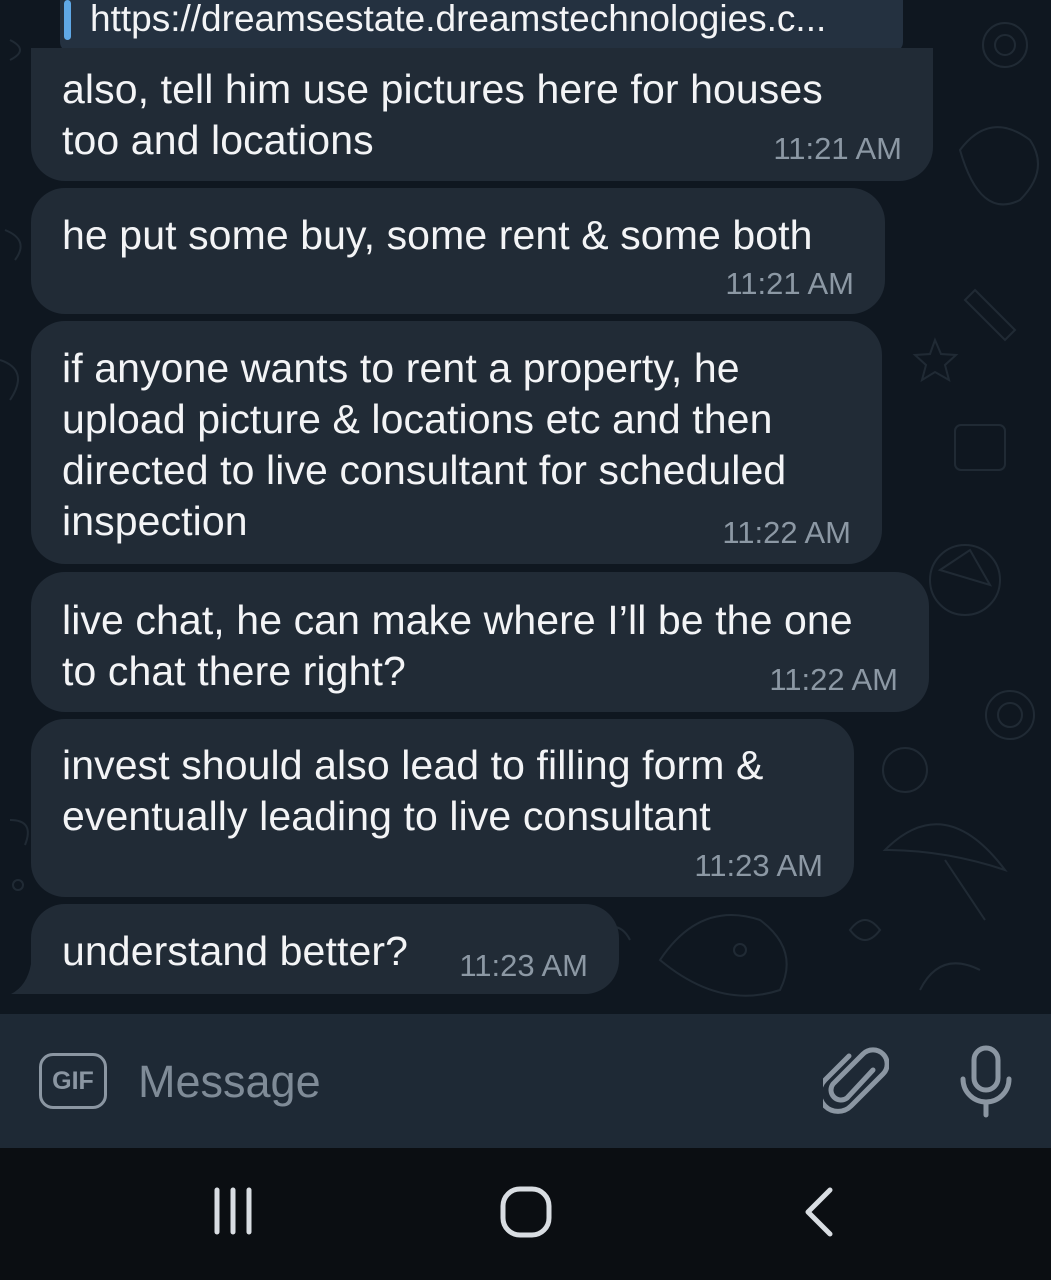 The width and height of the screenshot is (1051, 1280). What do you see at coordinates (233, 1211) in the screenshot?
I see `recents-icon` at bounding box center [233, 1211].